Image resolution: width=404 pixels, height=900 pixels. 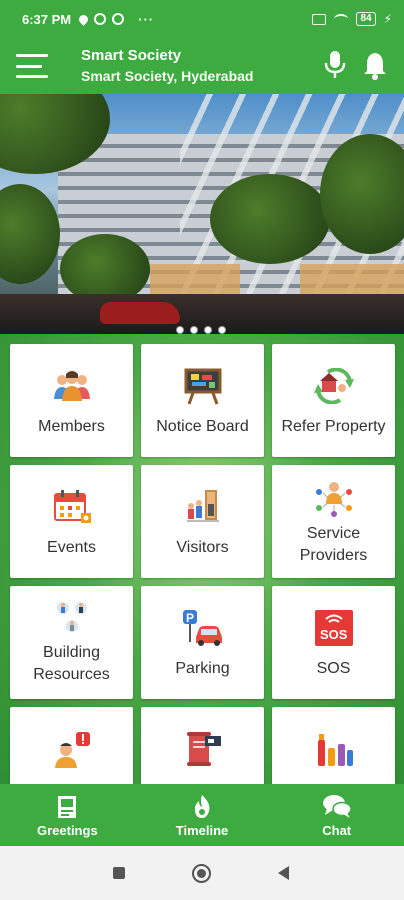 What do you see at coordinates (202, 386) in the screenshot?
I see `notice-board-icon` at bounding box center [202, 386].